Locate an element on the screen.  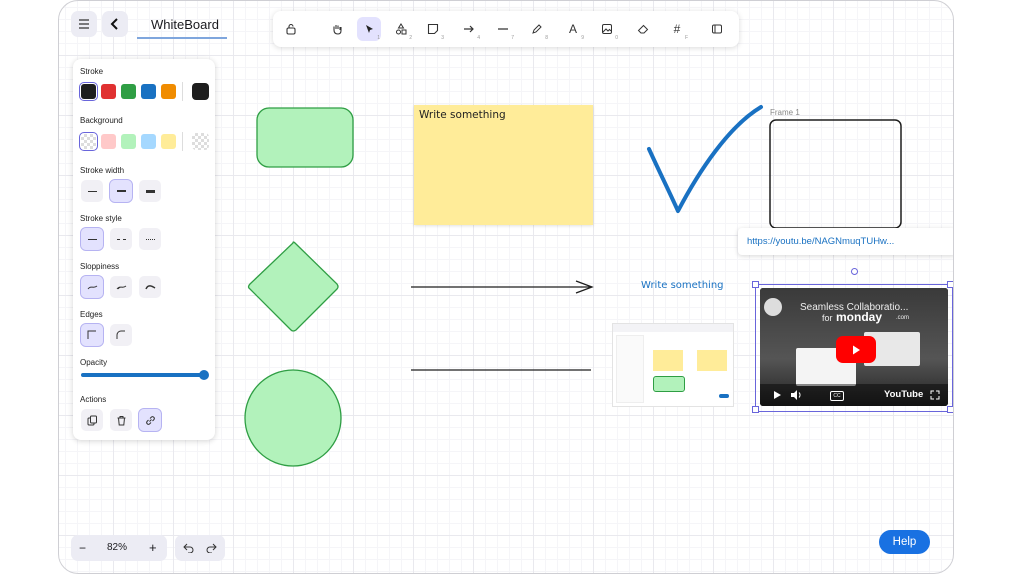
youtube-logo: YouTube is located at coordinates (903, 394).